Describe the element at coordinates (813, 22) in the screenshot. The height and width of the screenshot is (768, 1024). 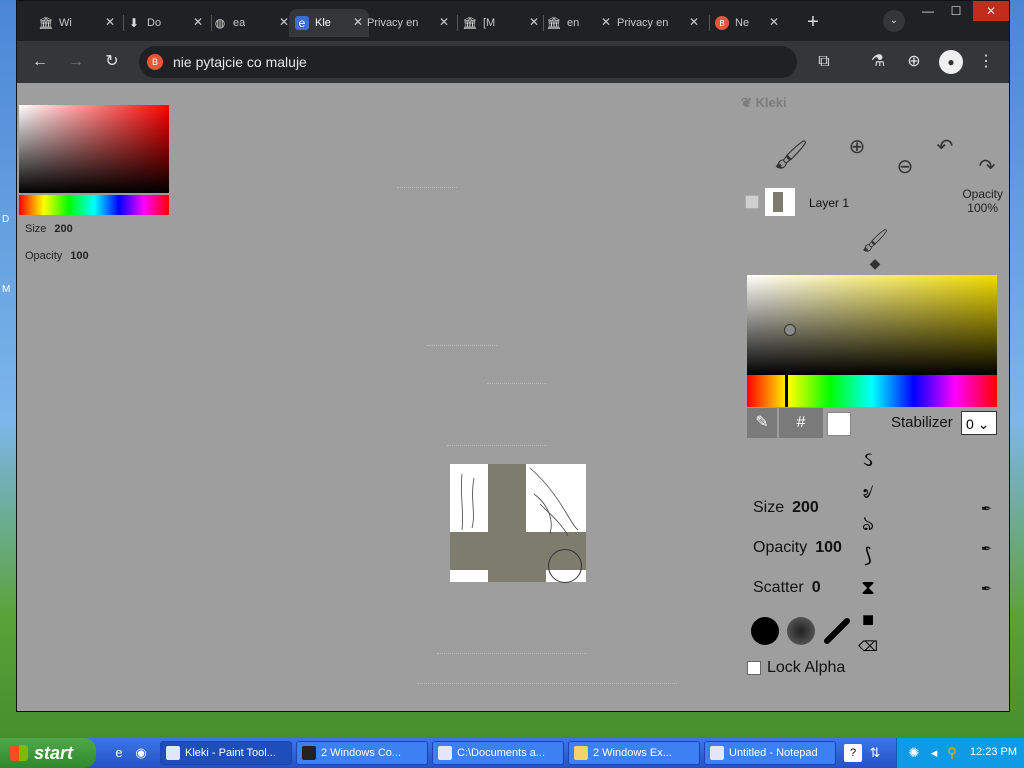
I see `new-tab-button: +` at that location.